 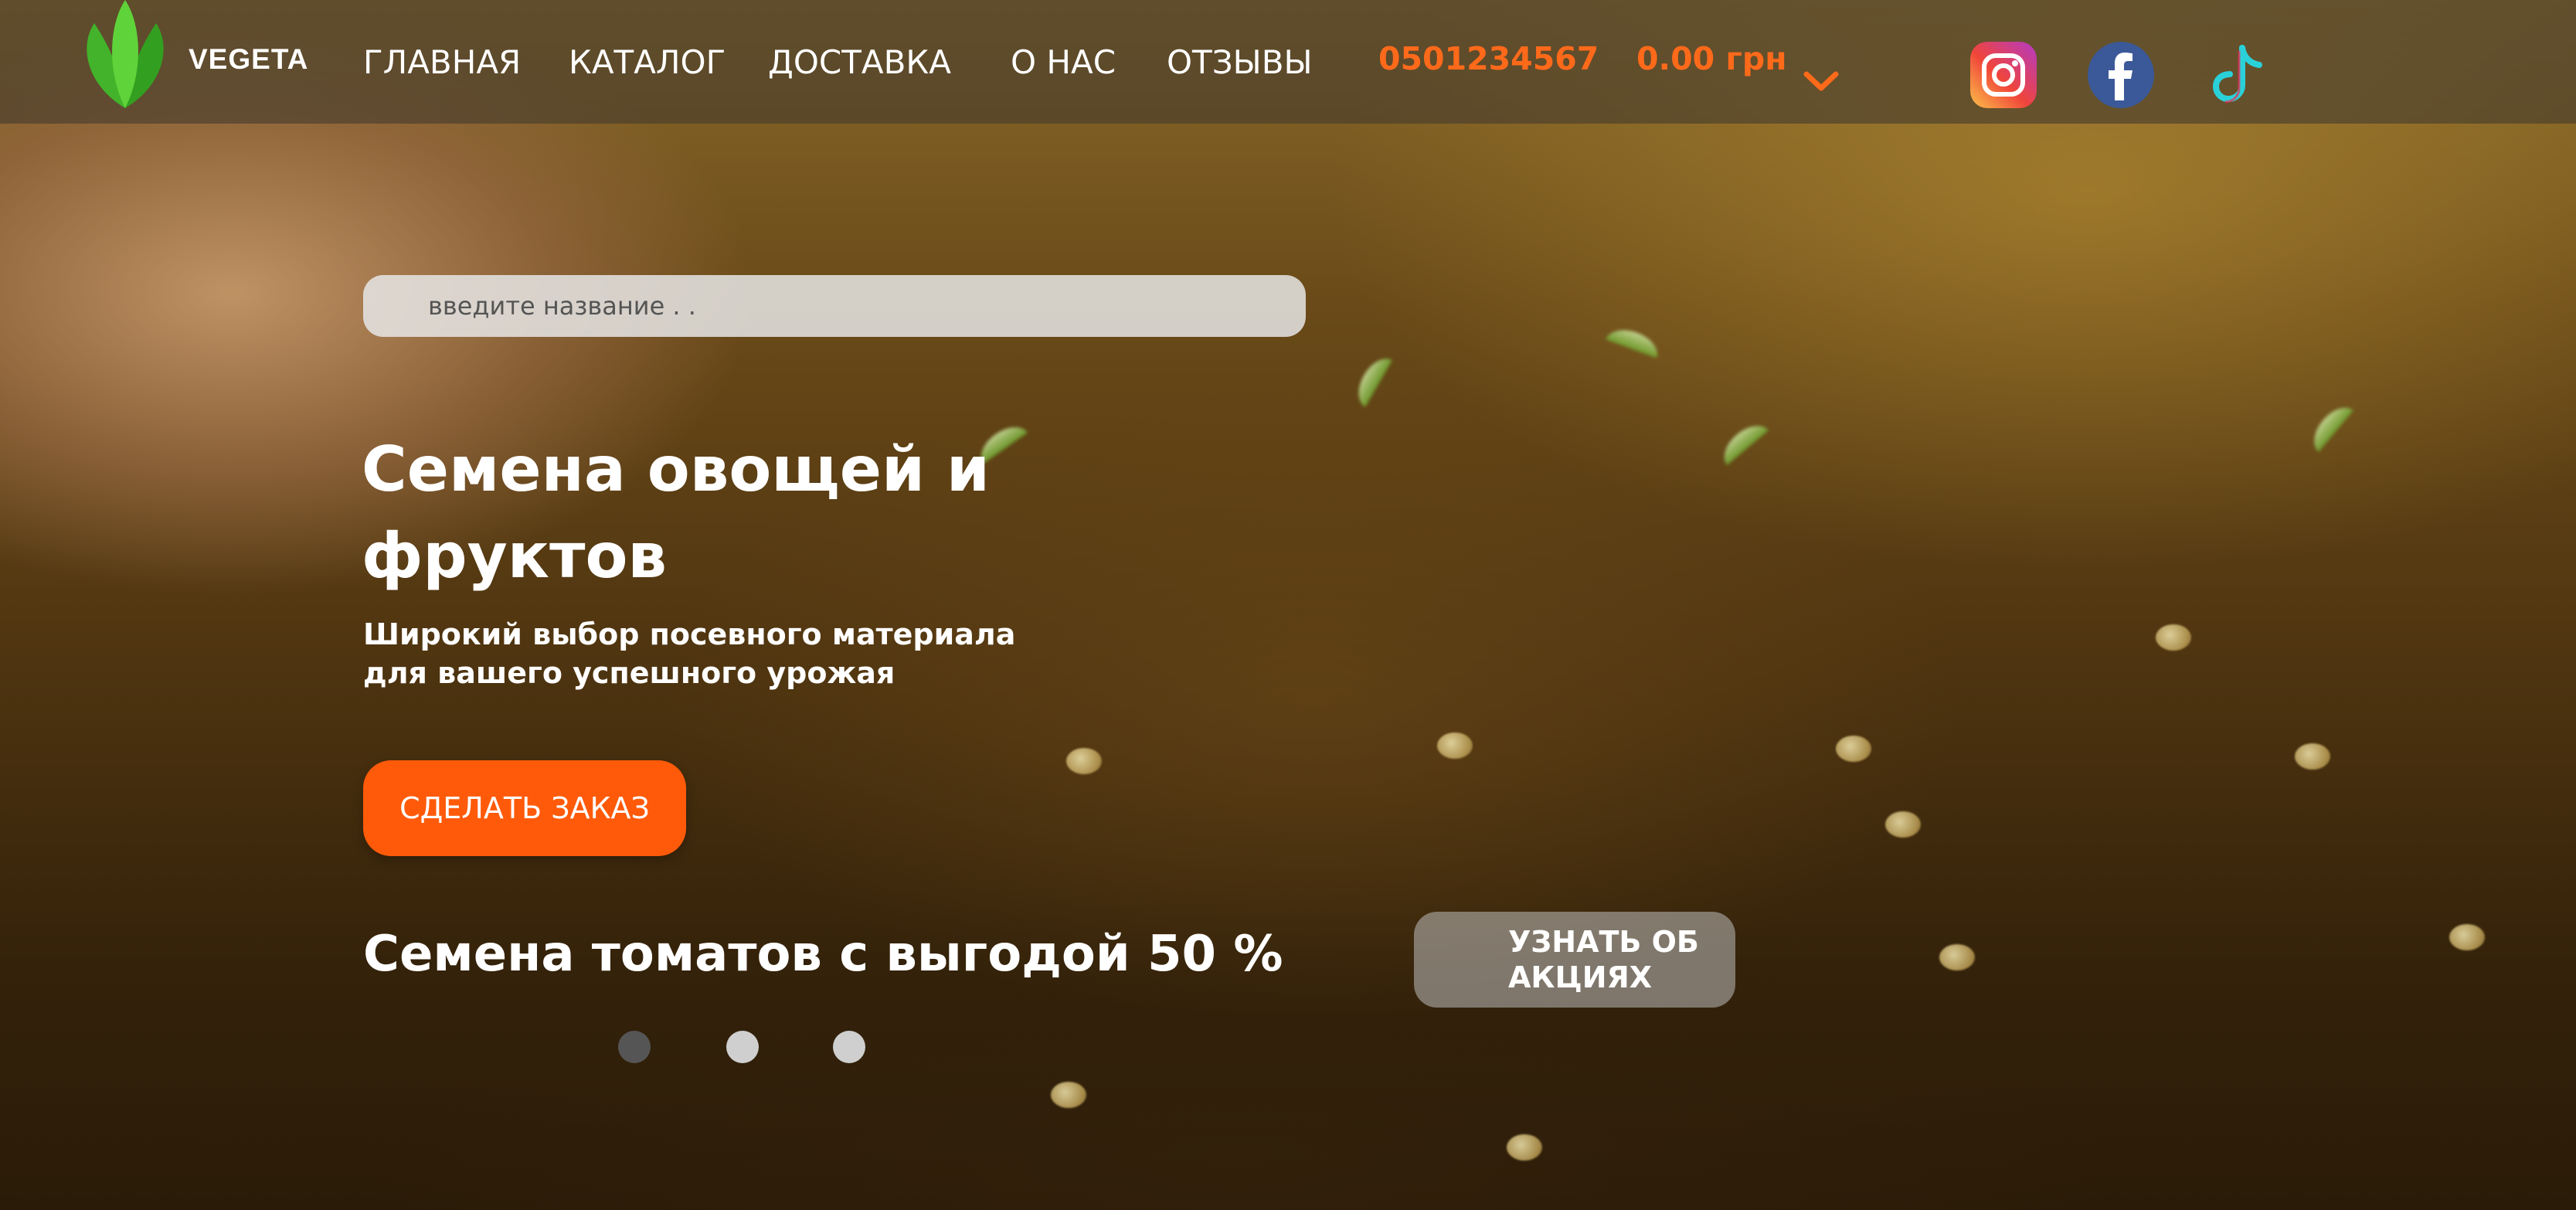 What do you see at coordinates (1711, 58) in the screenshot?
I see `cart-total: 0.00 грн` at bounding box center [1711, 58].